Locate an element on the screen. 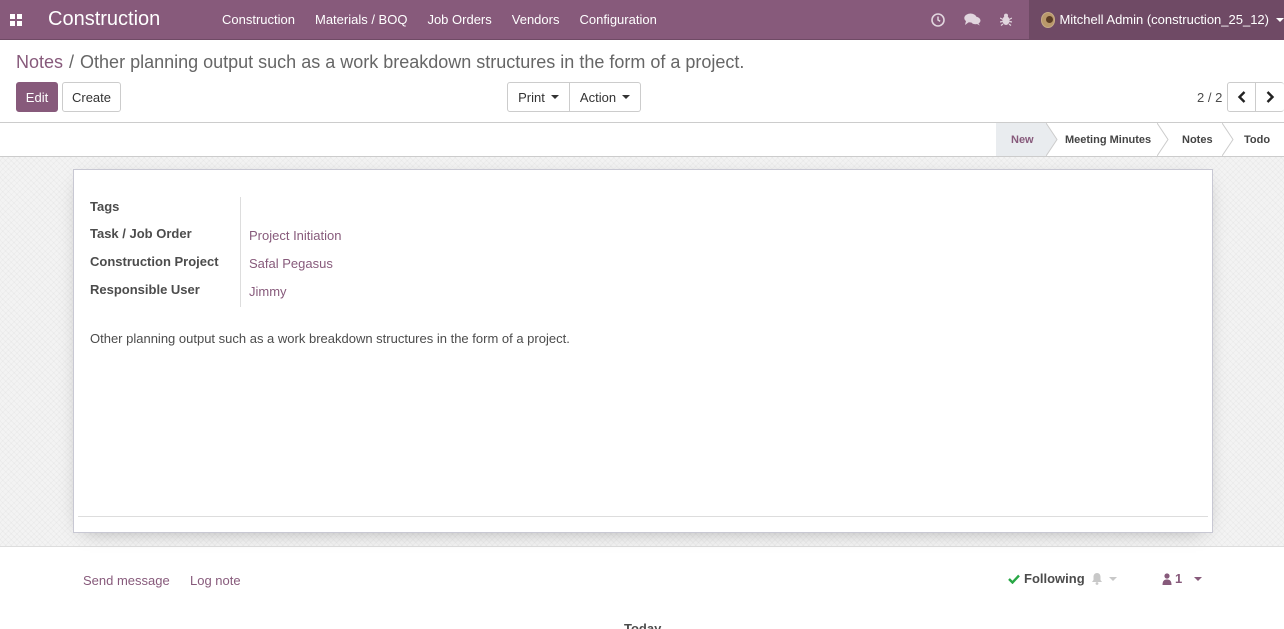 Image resolution: width=1284 pixels, height=629 pixels. debug-bug-icon is located at coordinates (1006, 19).